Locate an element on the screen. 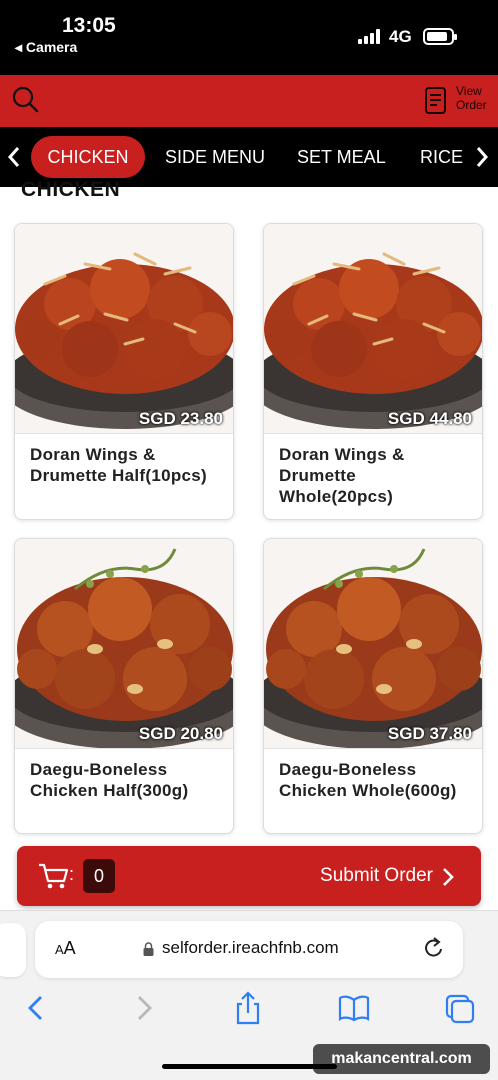  order-receipt-icon is located at coordinates (435, 100).